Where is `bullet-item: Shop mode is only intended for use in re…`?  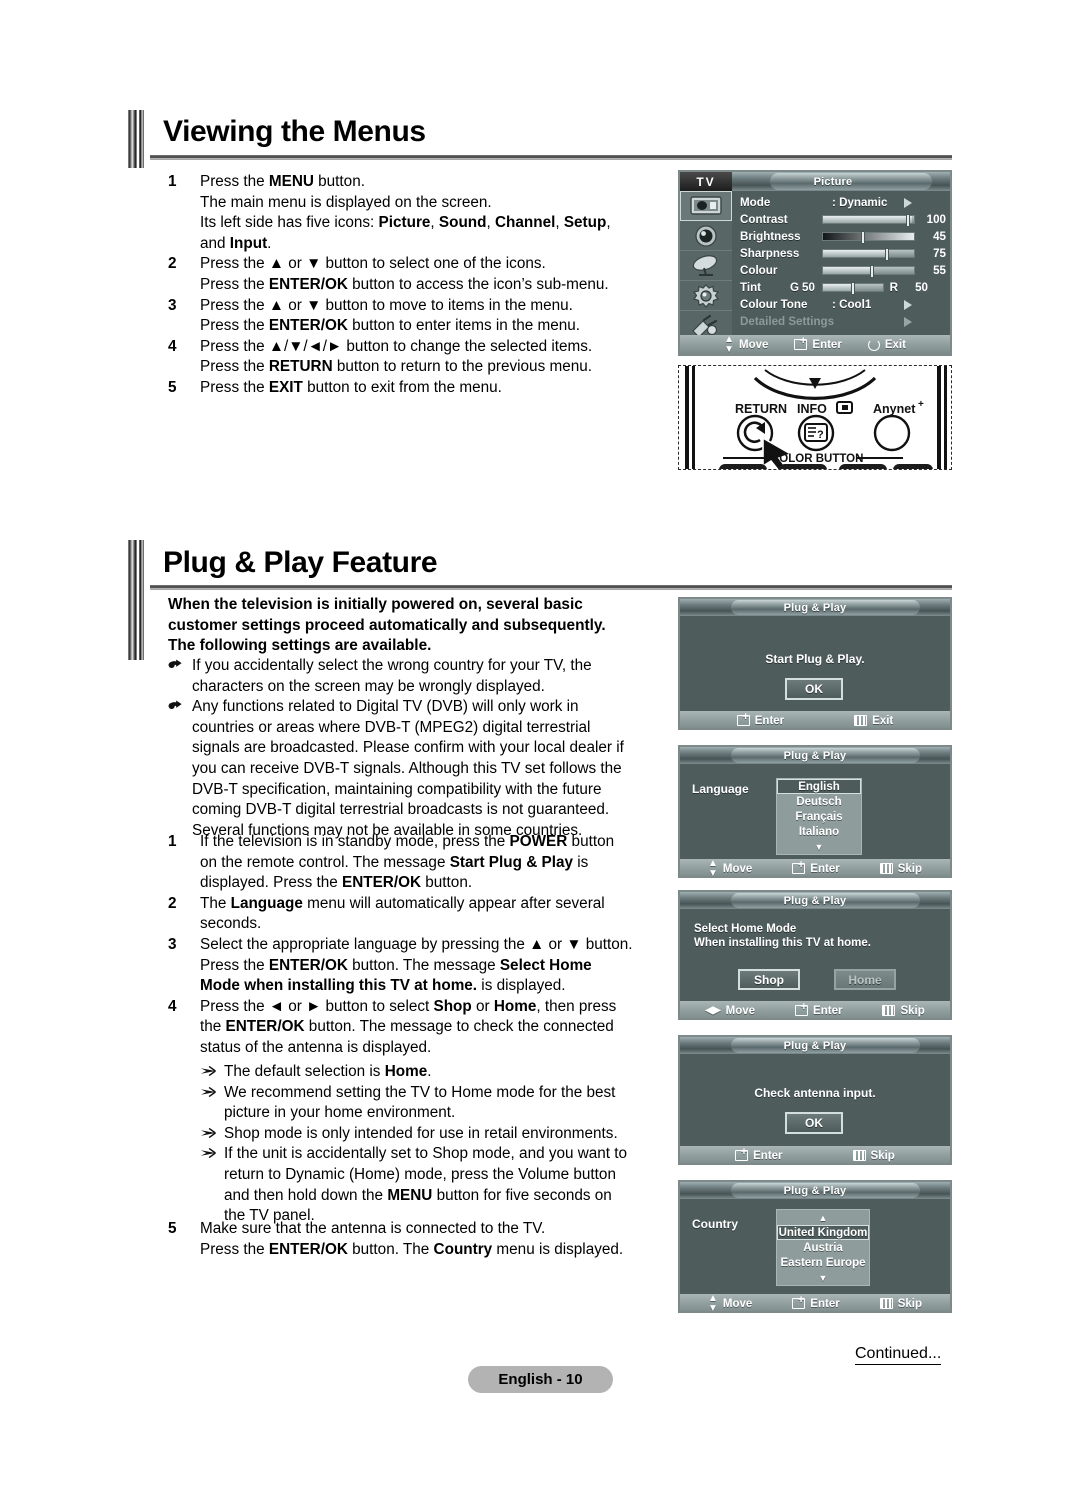
bullet-item: Shop mode is only intended for use in re… is located at coordinates (440, 1134).